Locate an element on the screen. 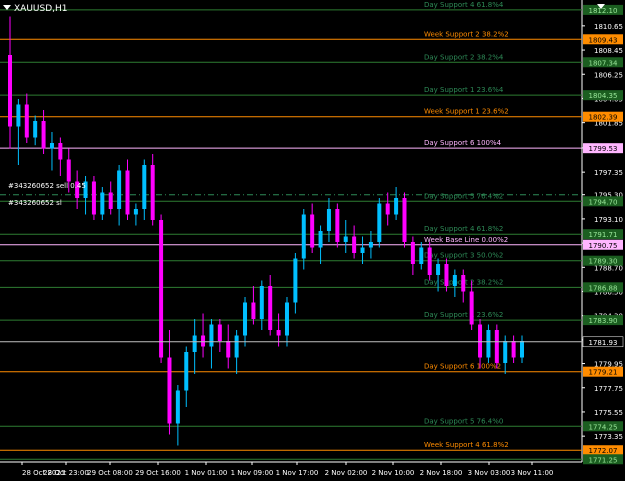 The width and height of the screenshot is (625, 481). level-label: Day Support 6 100%4 is located at coordinates (463, 143).